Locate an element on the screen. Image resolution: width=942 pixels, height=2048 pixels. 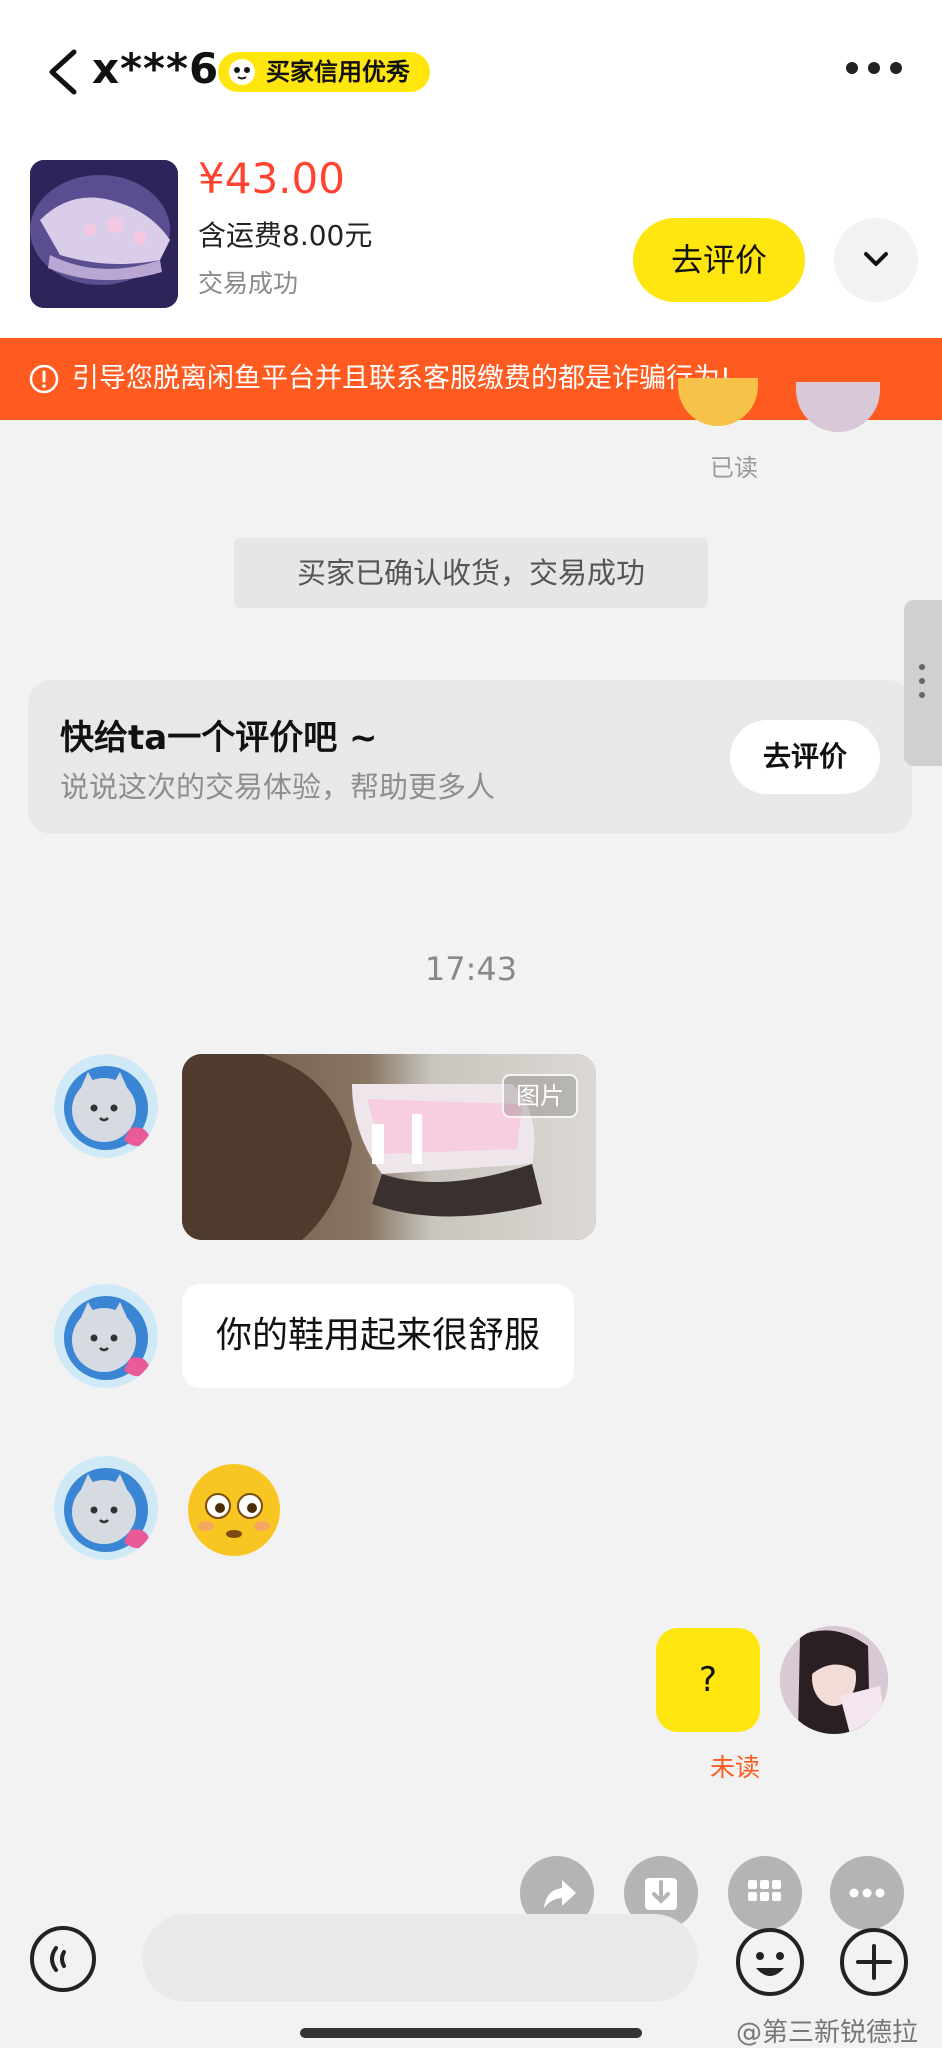
review-card-button: 去评价 is located at coordinates (805, 757).